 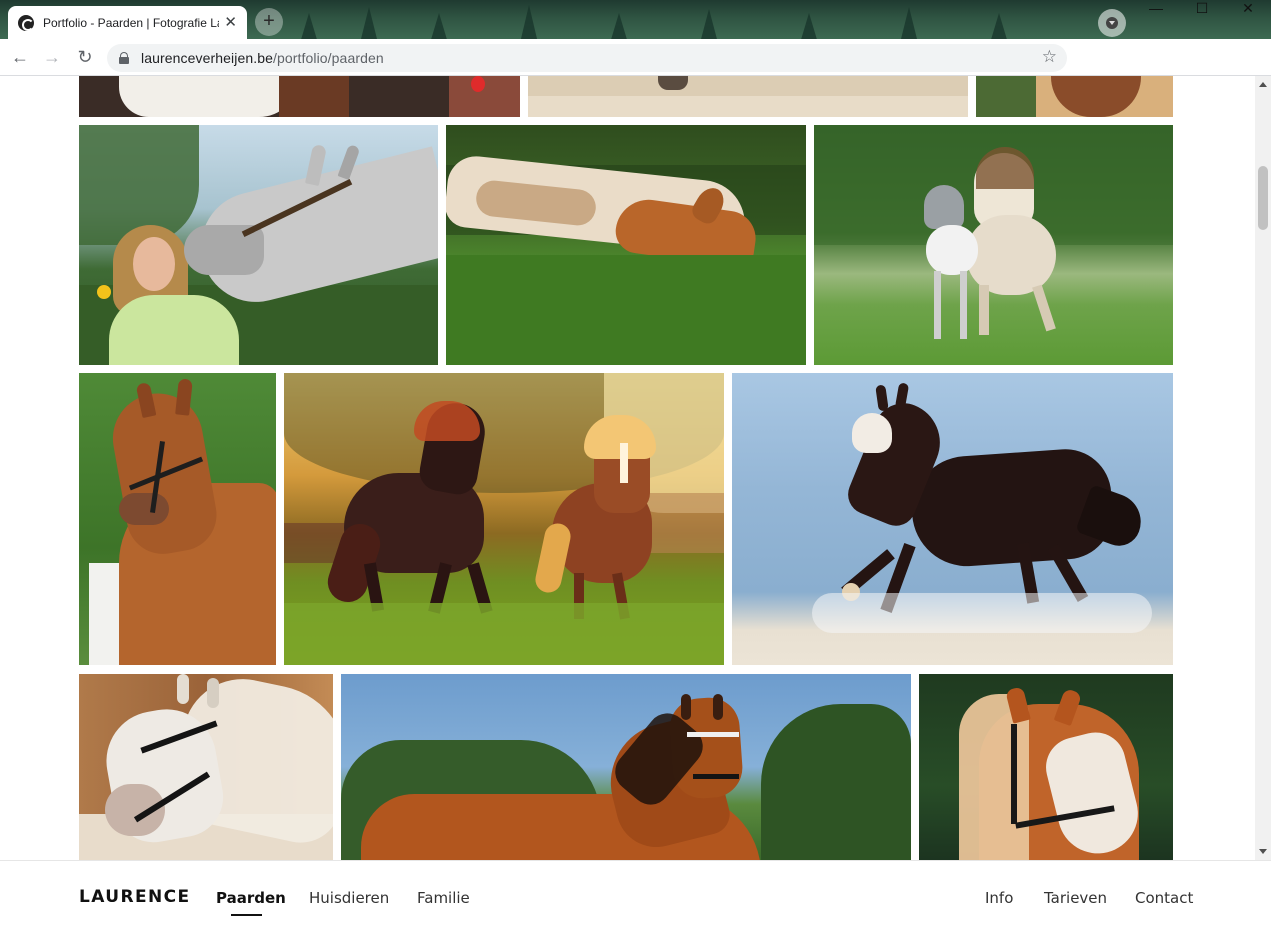 What do you see at coordinates (748, 96) in the screenshot?
I see `photo-top-middle-partial` at bounding box center [748, 96].